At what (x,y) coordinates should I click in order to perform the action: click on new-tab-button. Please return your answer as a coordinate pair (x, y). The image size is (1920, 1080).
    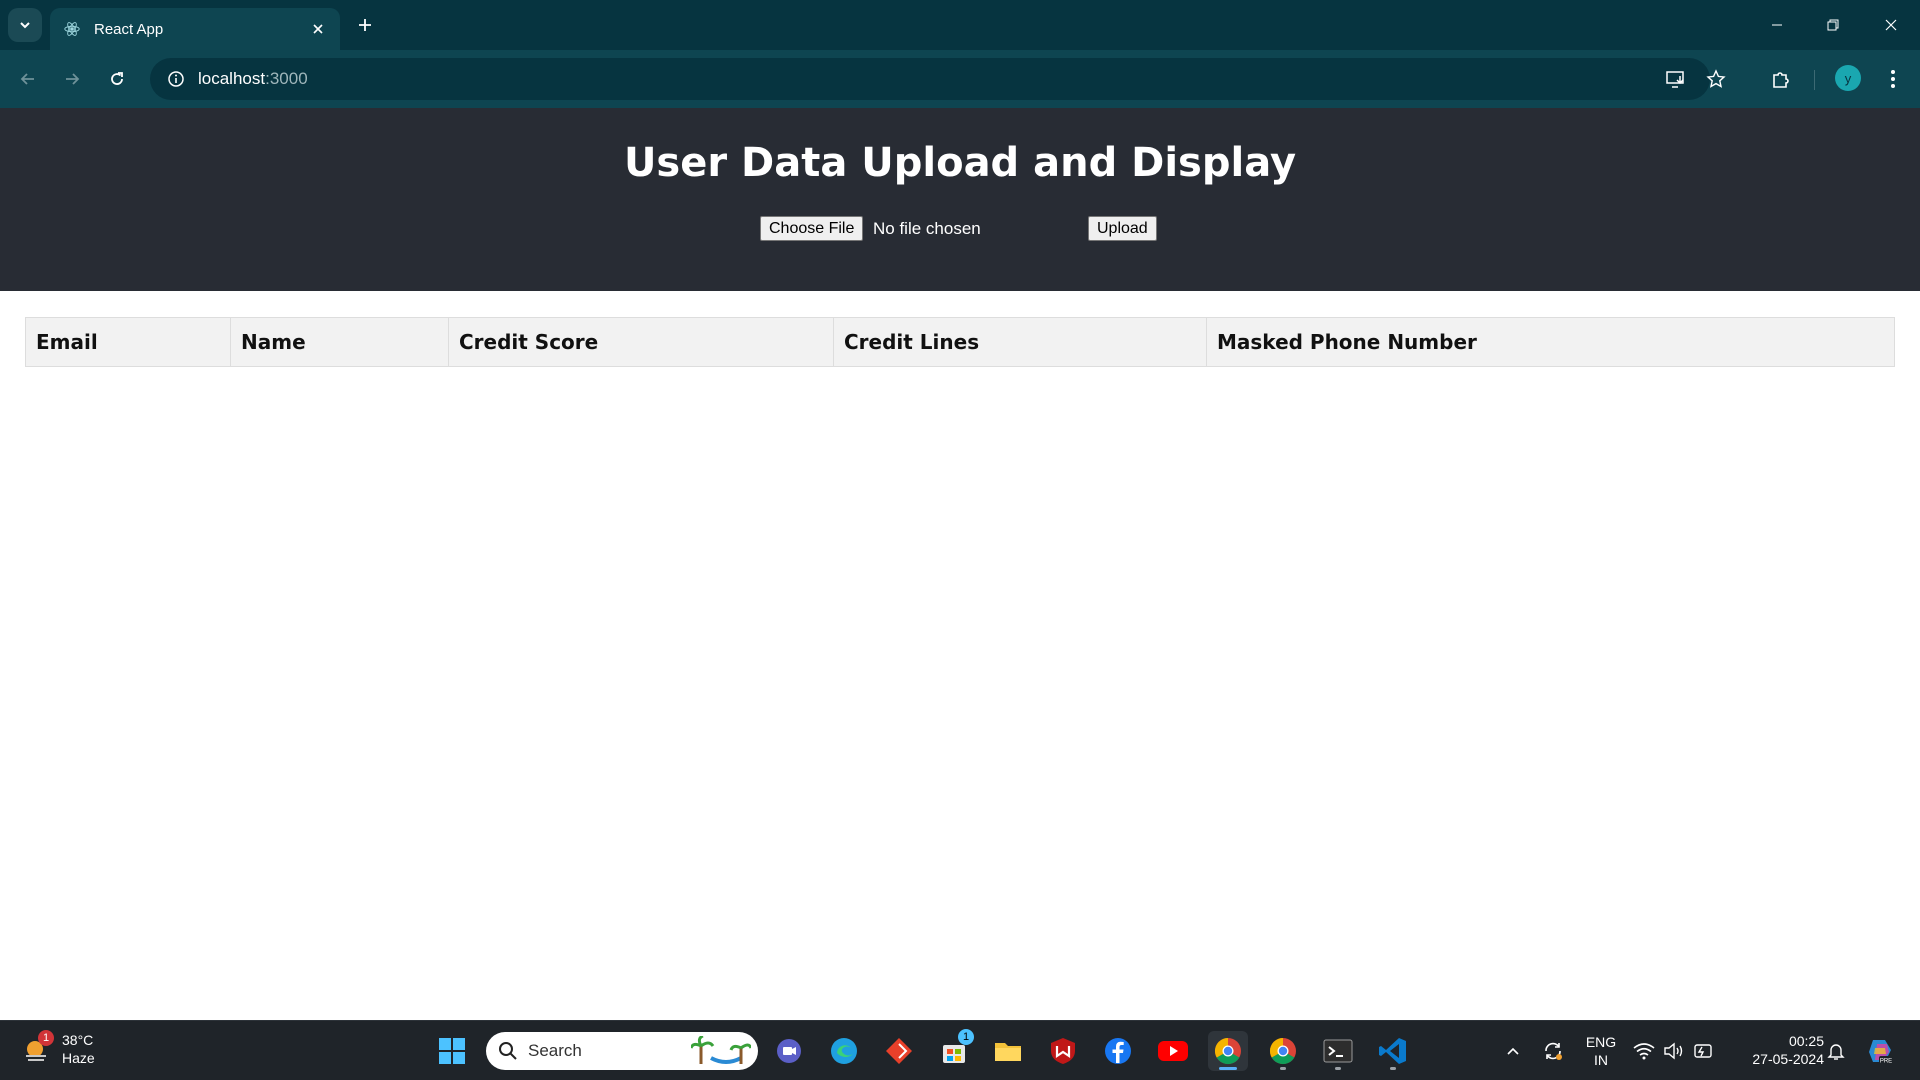
    Looking at the image, I should click on (365, 25).